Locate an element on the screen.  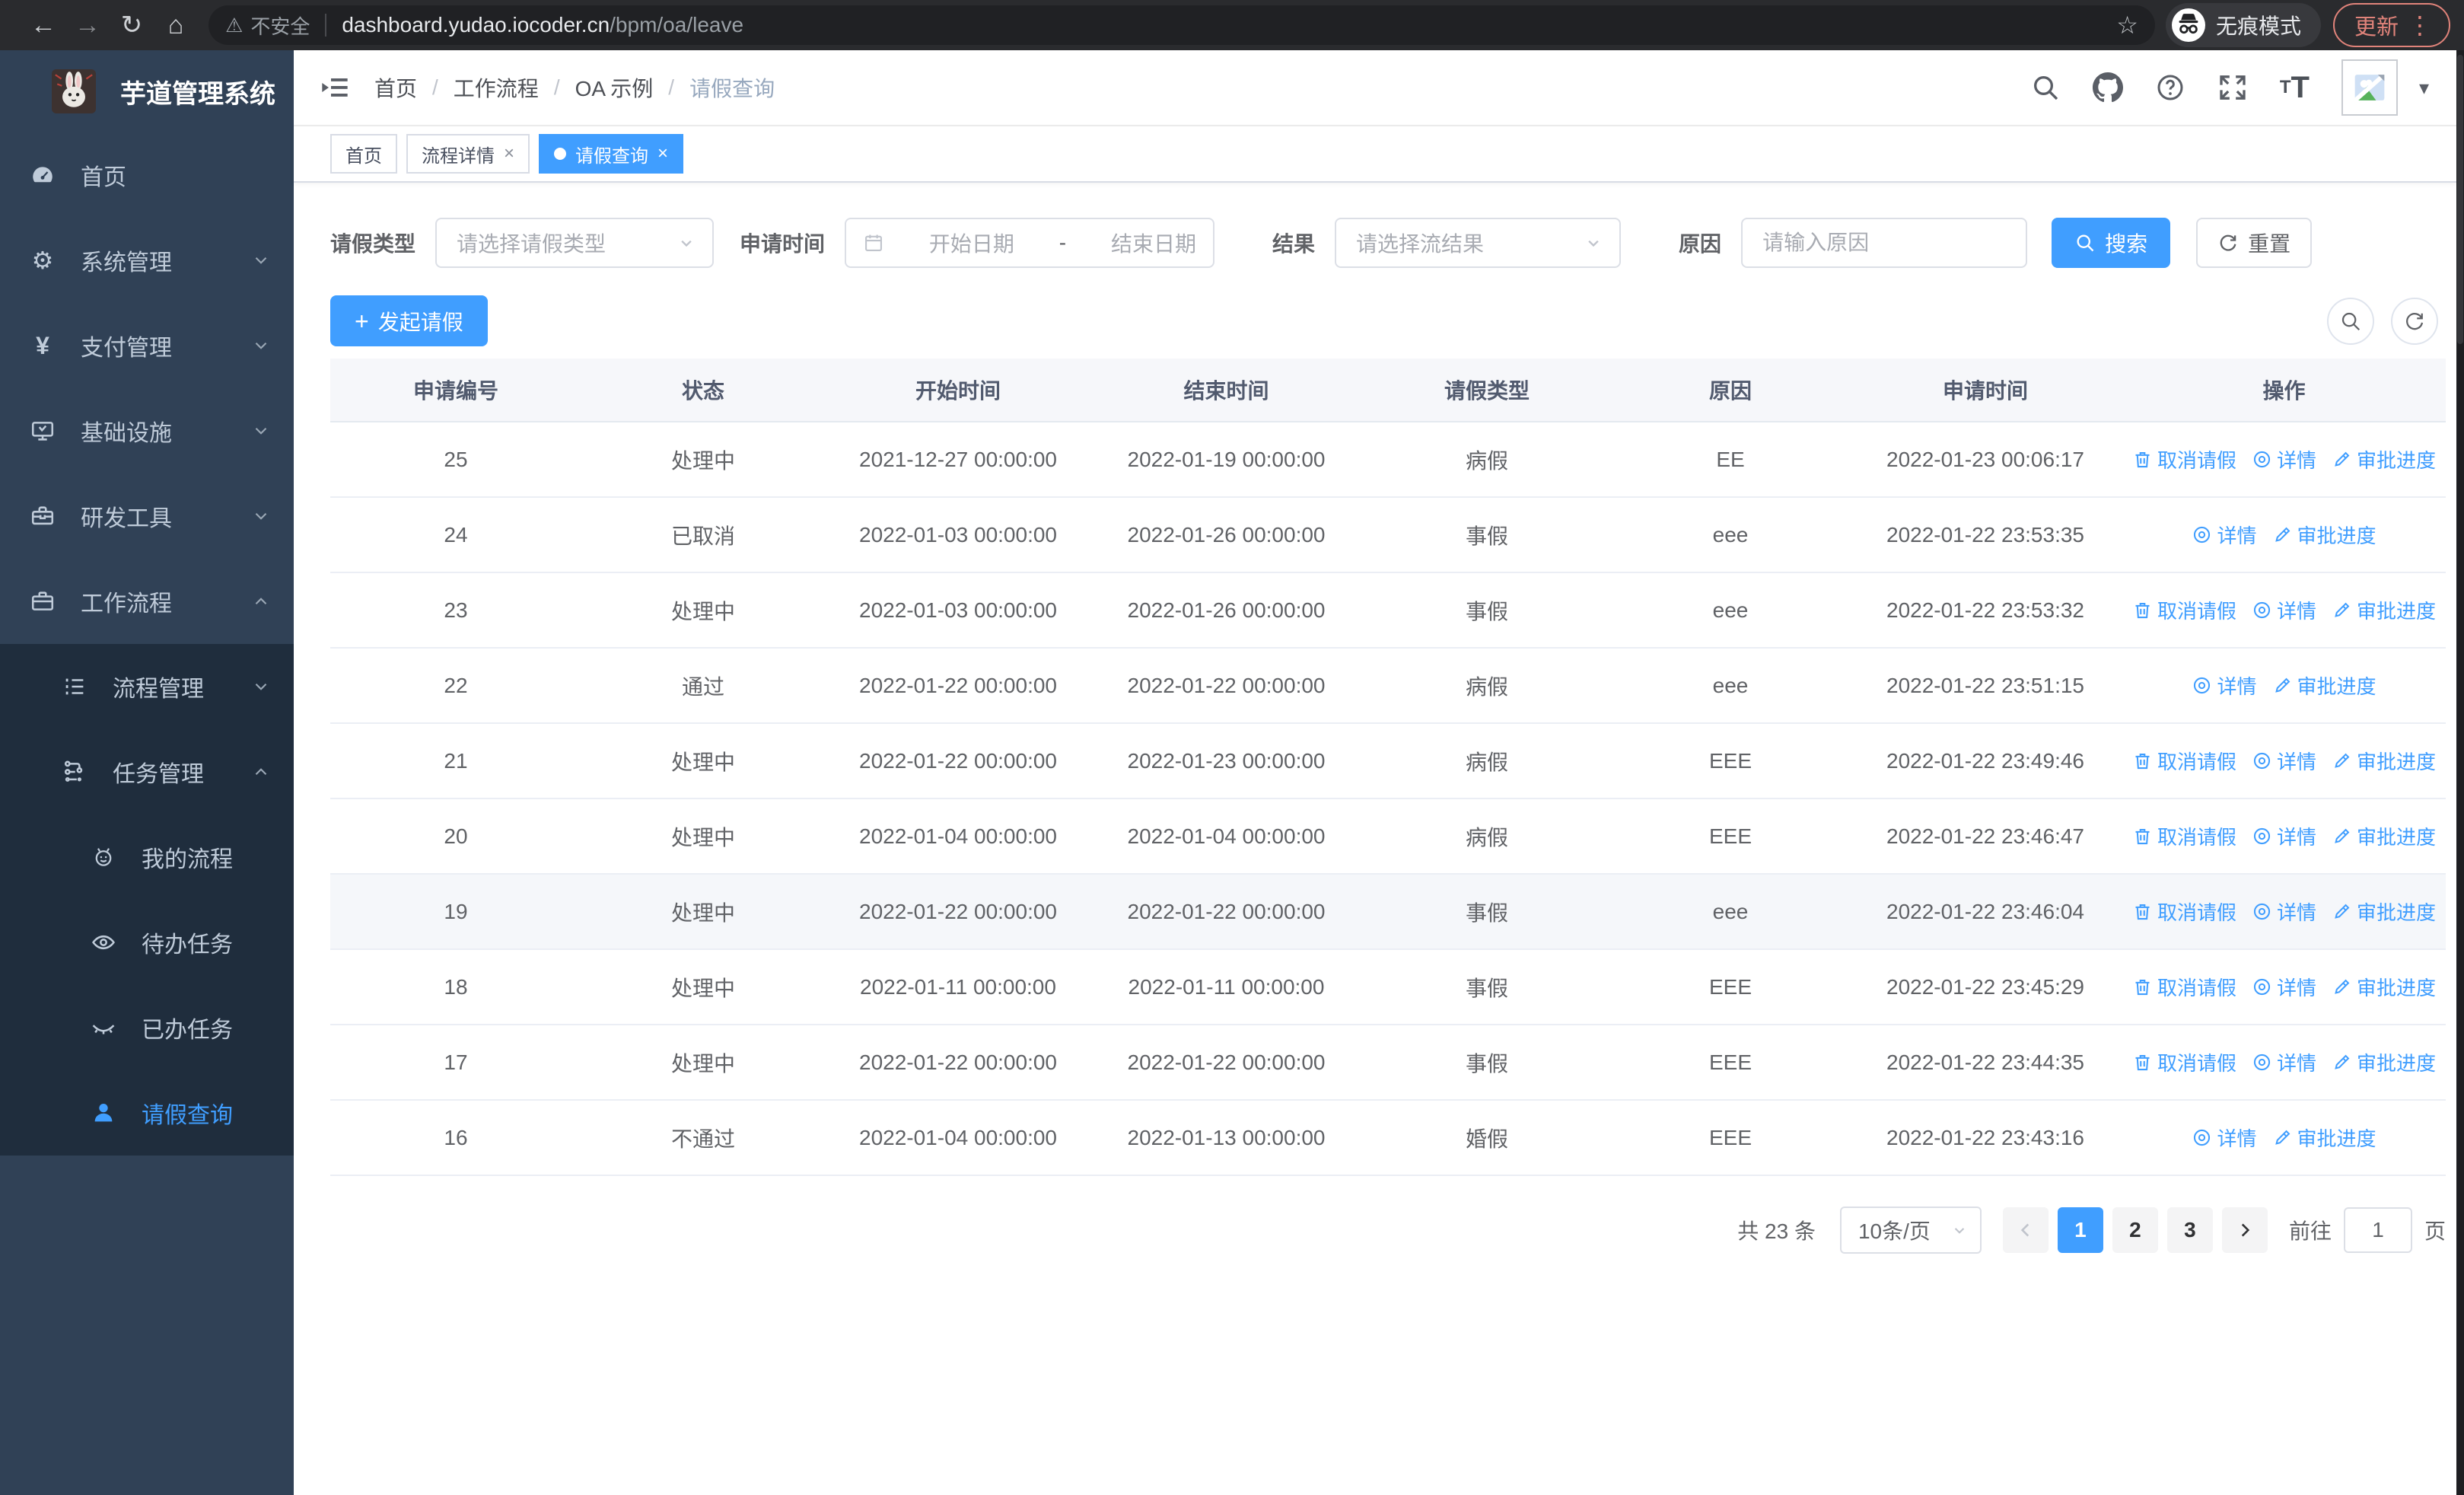
app-logo: 芋道管理系统 is located at coordinates (147, 91).